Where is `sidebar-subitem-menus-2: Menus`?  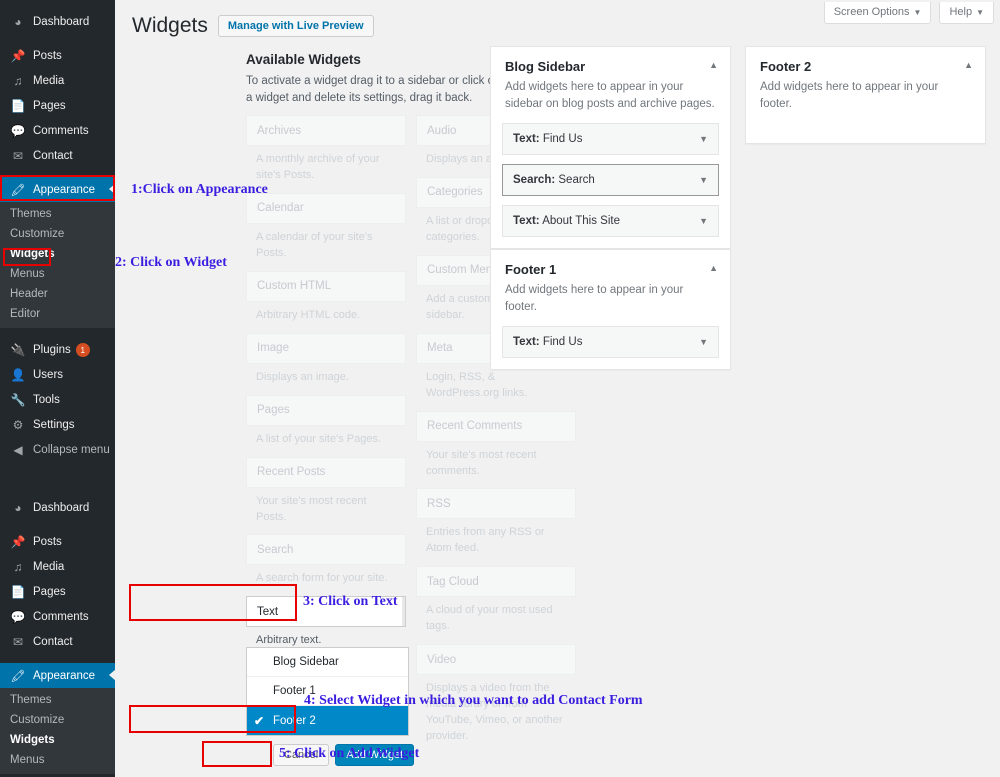 sidebar-subitem-menus-2: Menus is located at coordinates (57, 760).